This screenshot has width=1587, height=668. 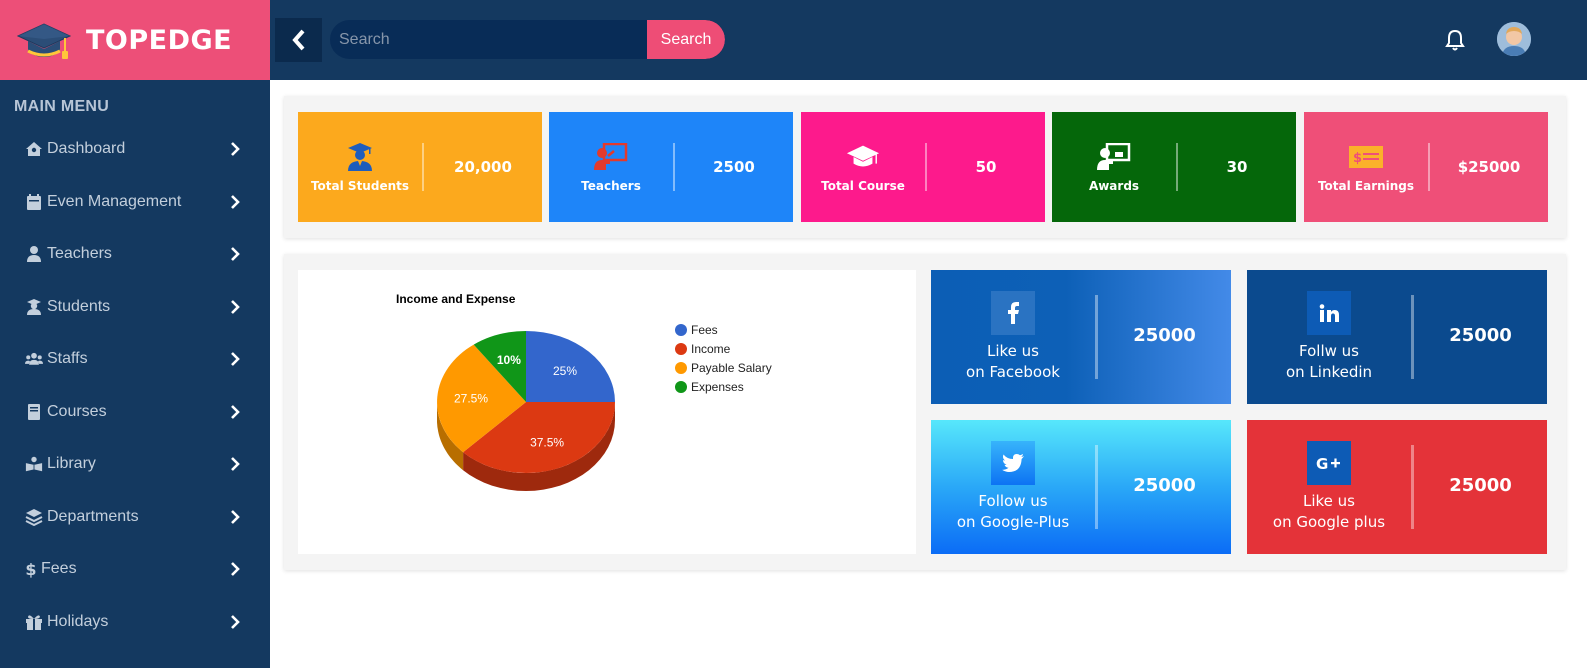 I want to click on sidebar-item-dashboard: Dashboard, so click(x=135, y=149).